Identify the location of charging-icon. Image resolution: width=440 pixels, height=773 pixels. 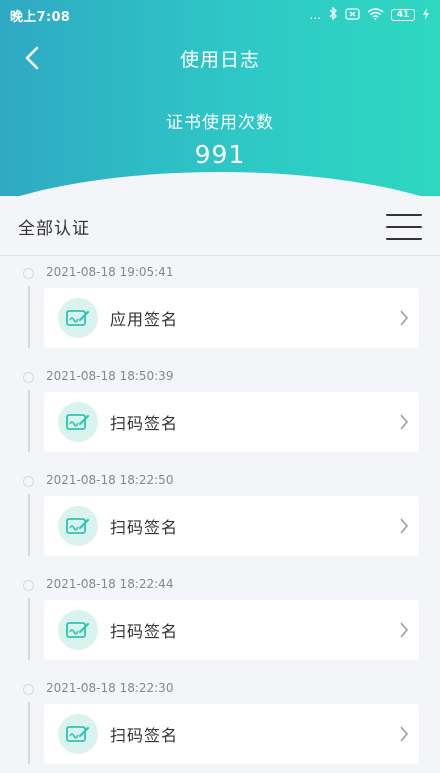
(426, 15).